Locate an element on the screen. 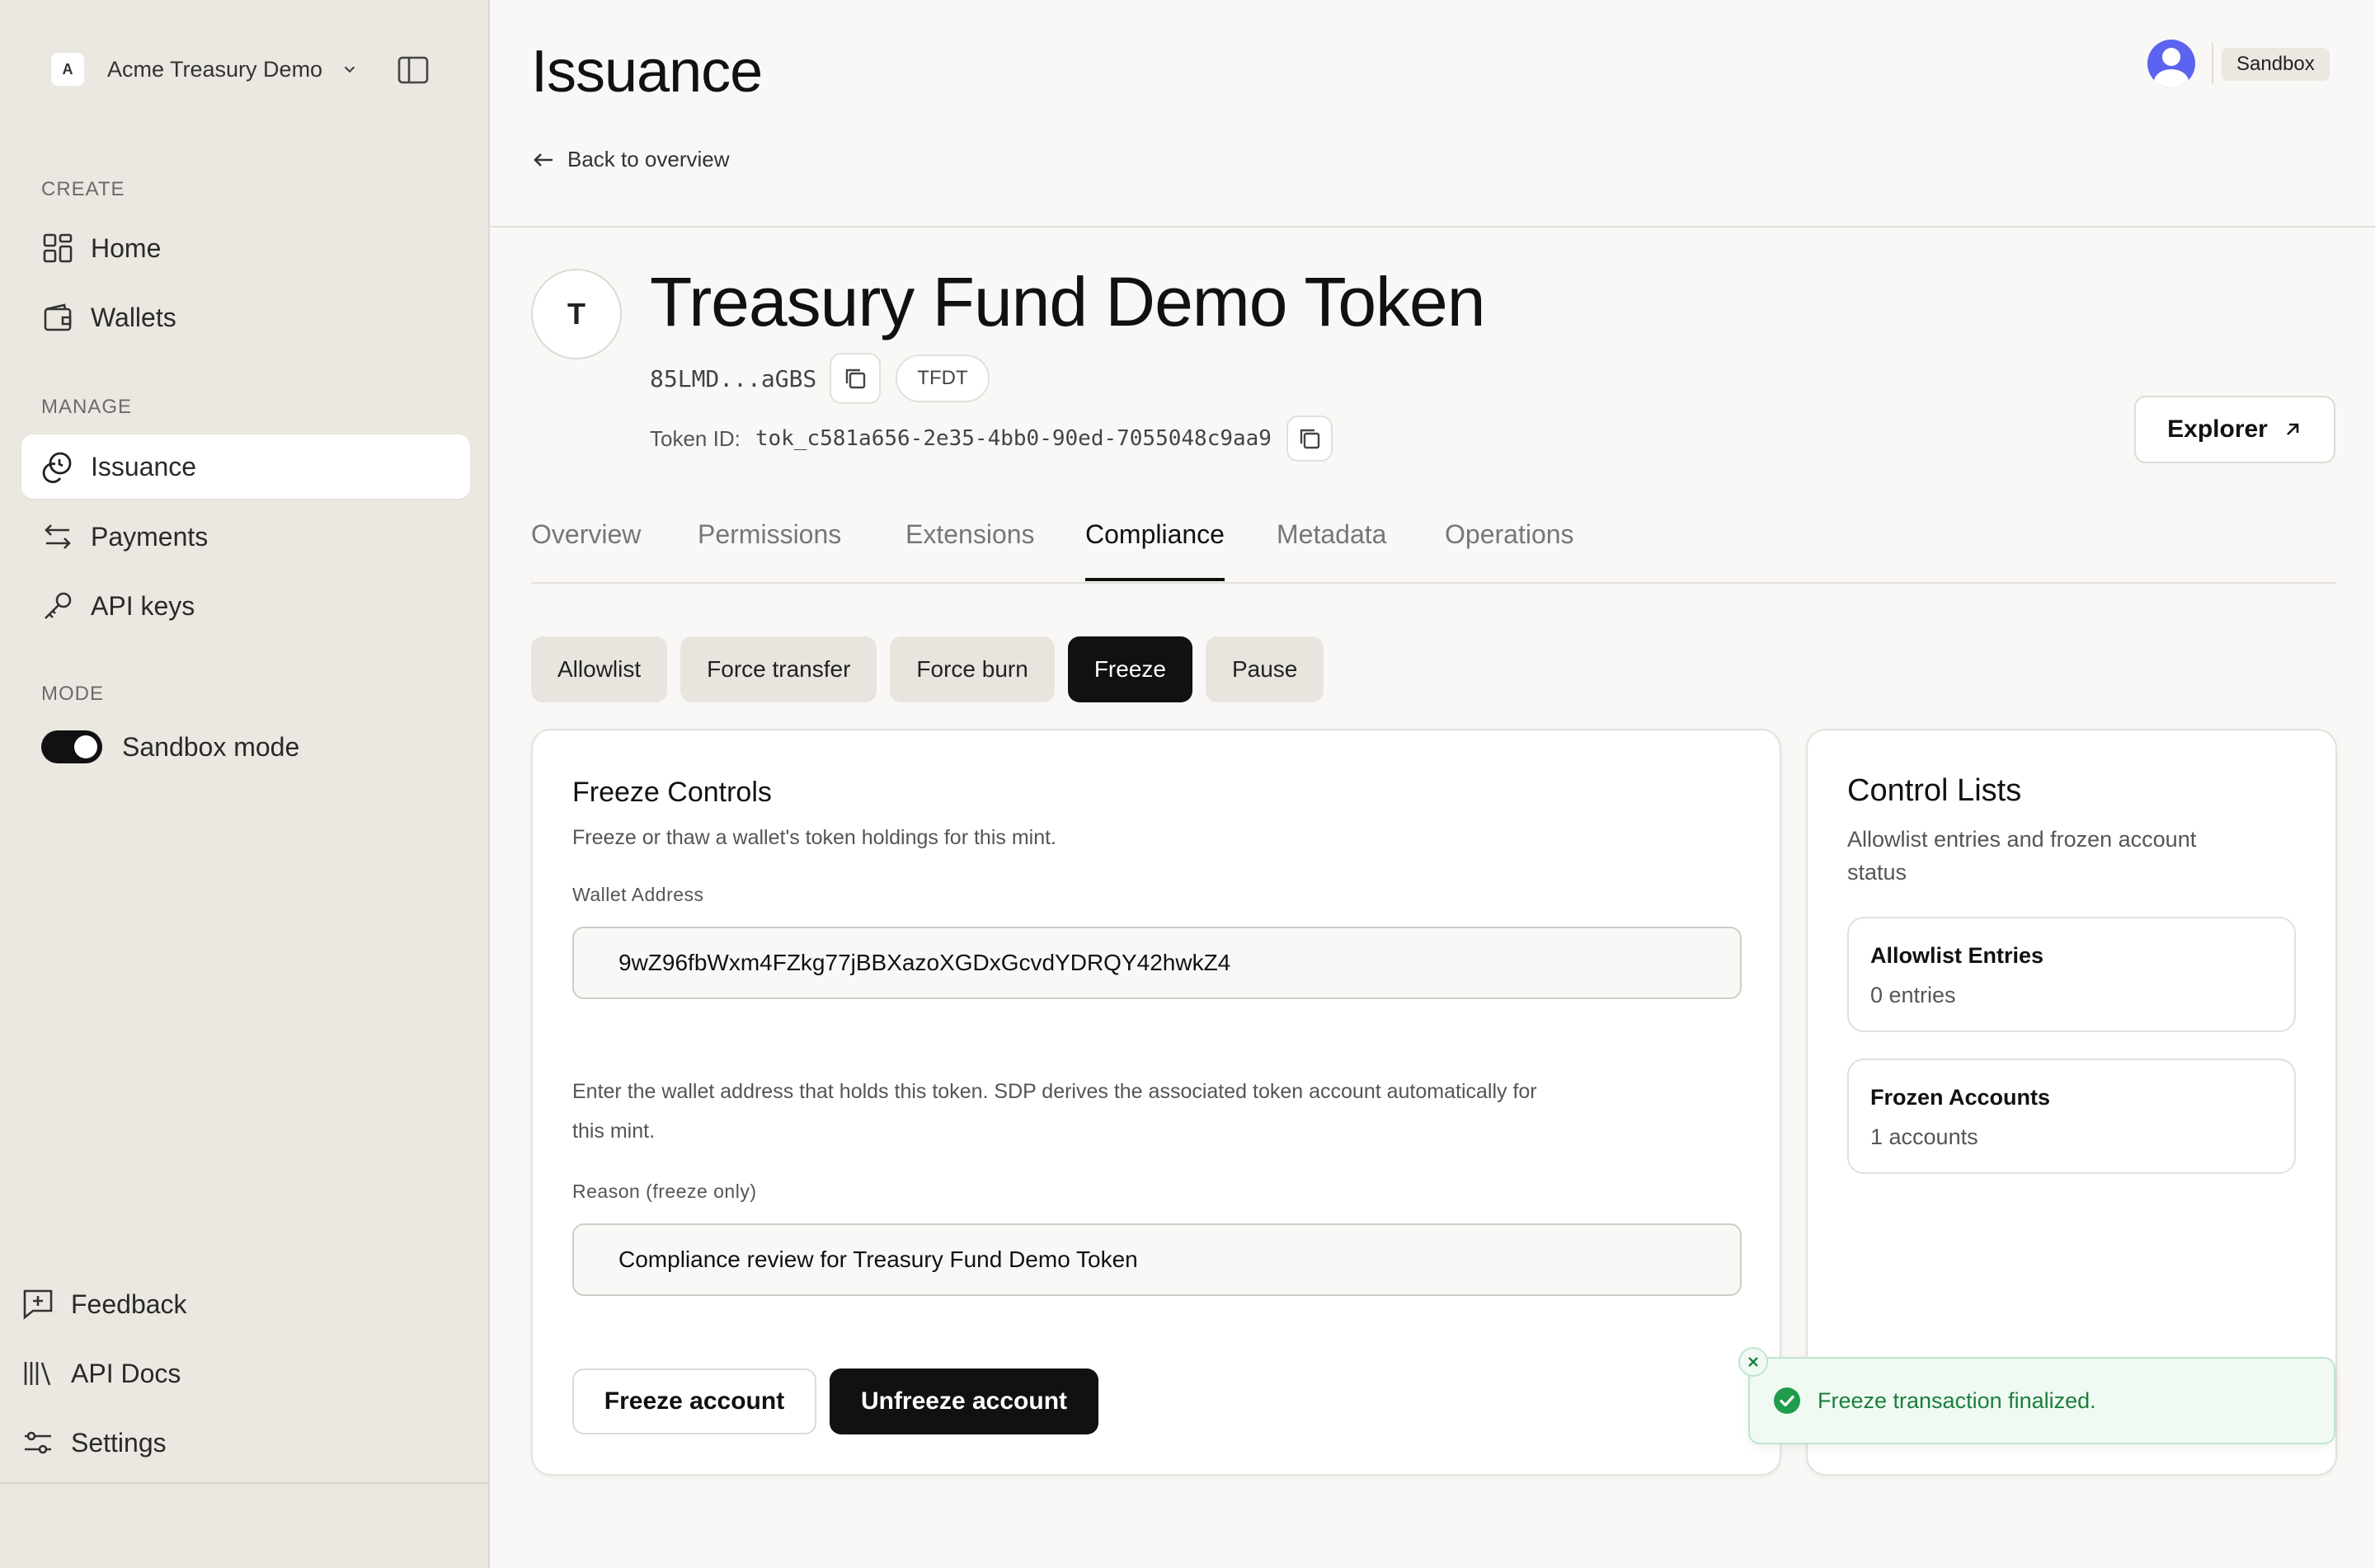  section-label-mode: MODE is located at coordinates (72, 694).